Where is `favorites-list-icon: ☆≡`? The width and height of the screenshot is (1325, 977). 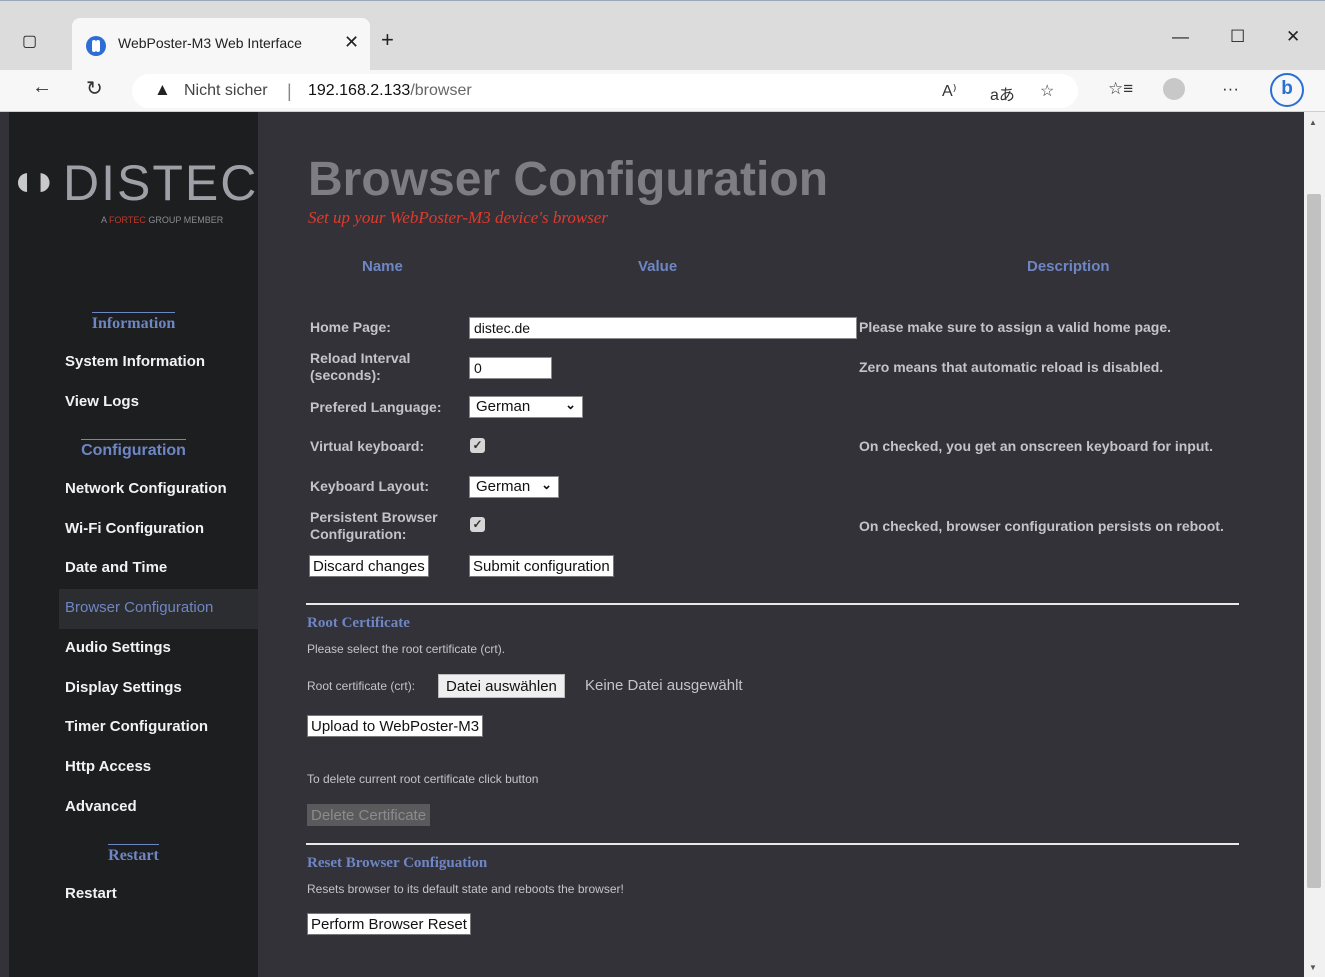
favorites-list-icon: ☆≡ is located at coordinates (1120, 89).